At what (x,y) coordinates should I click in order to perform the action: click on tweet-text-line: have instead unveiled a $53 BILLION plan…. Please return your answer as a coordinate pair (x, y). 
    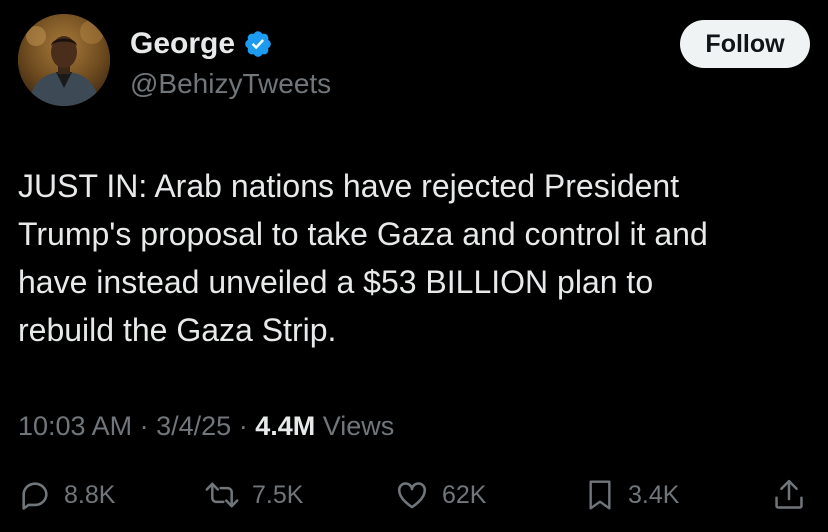
    Looking at the image, I should click on (336, 282).